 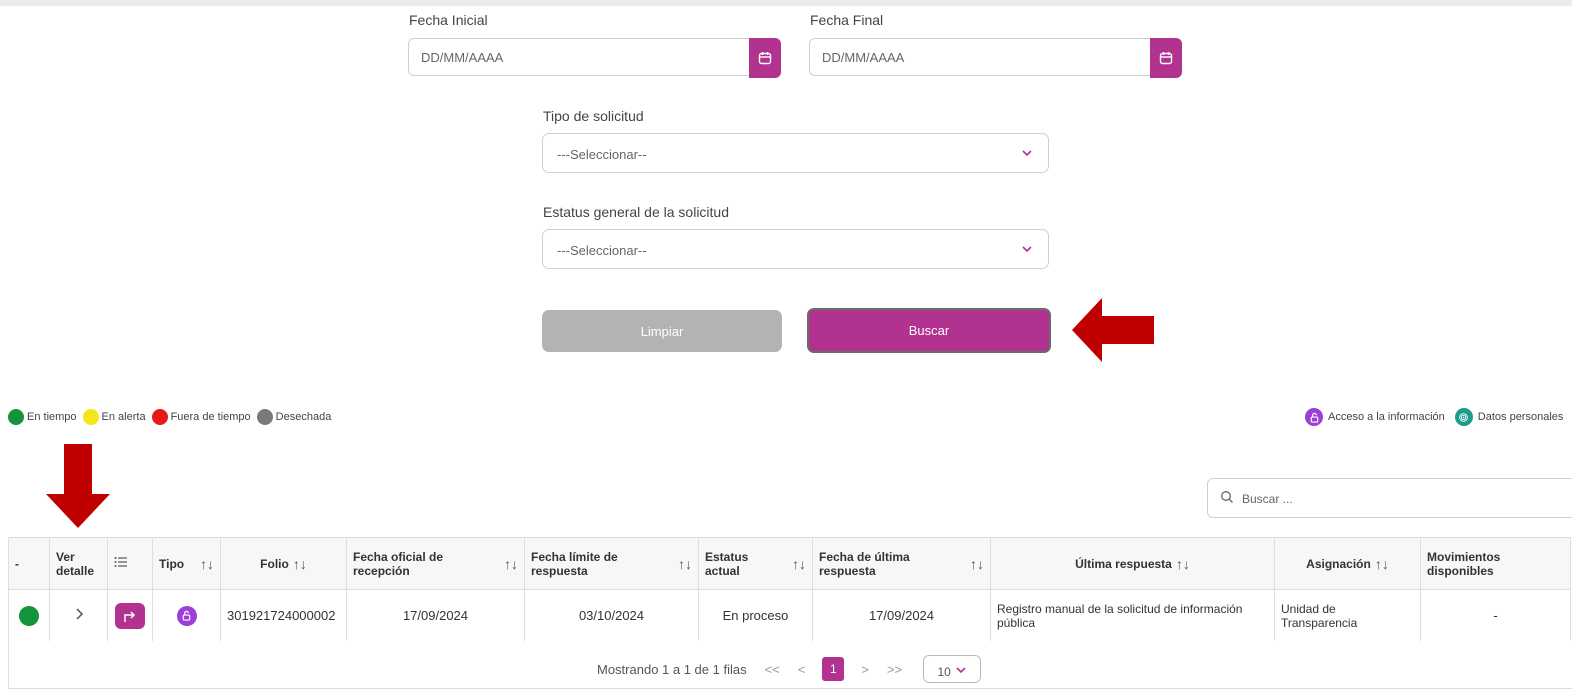 I want to click on page-1-button: 1, so click(x=833, y=669).